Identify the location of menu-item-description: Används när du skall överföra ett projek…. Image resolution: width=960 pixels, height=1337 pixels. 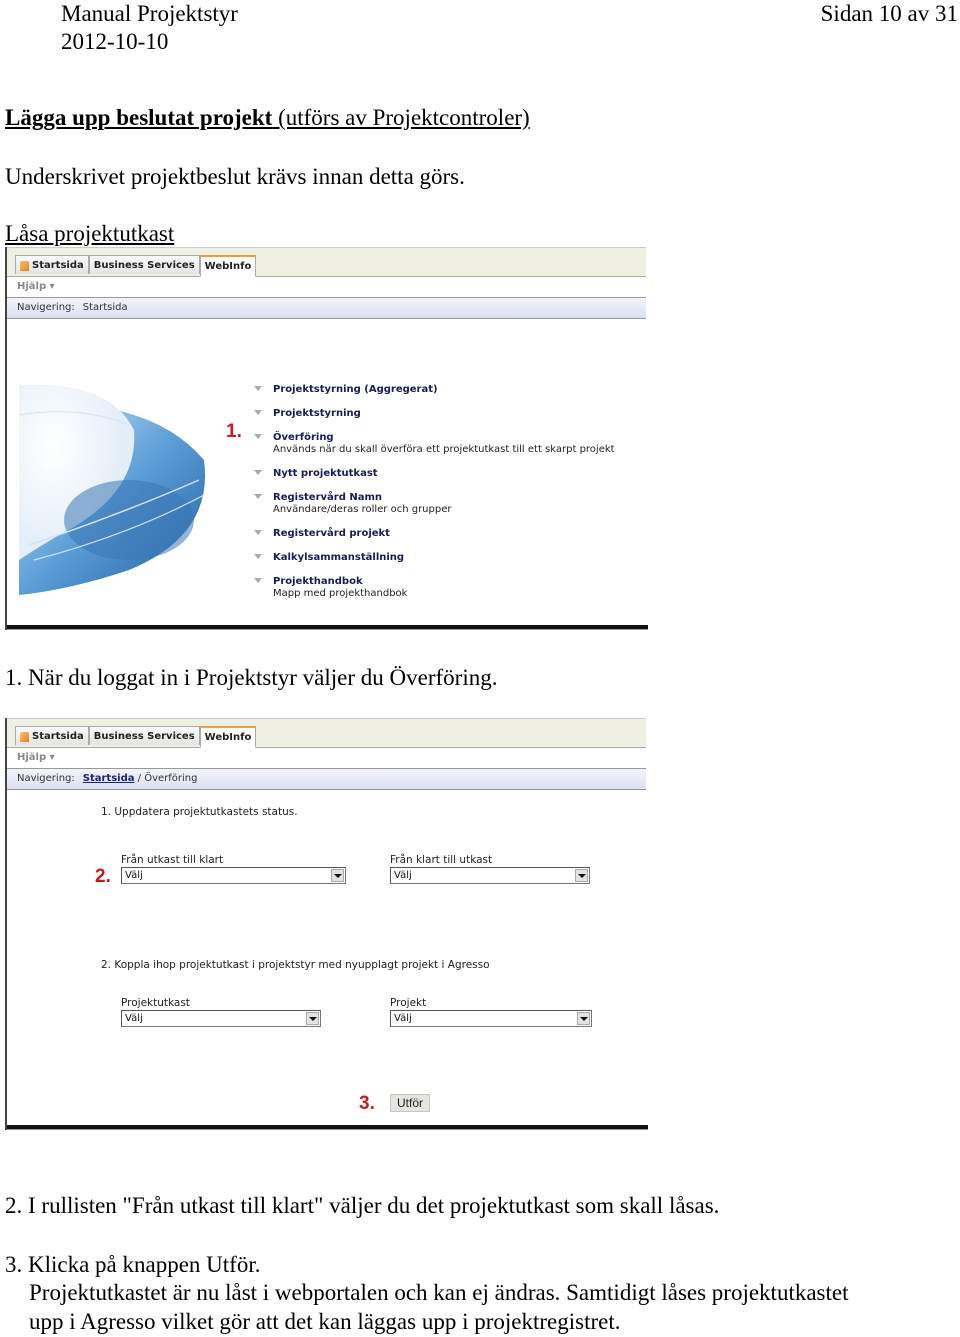
(444, 449).